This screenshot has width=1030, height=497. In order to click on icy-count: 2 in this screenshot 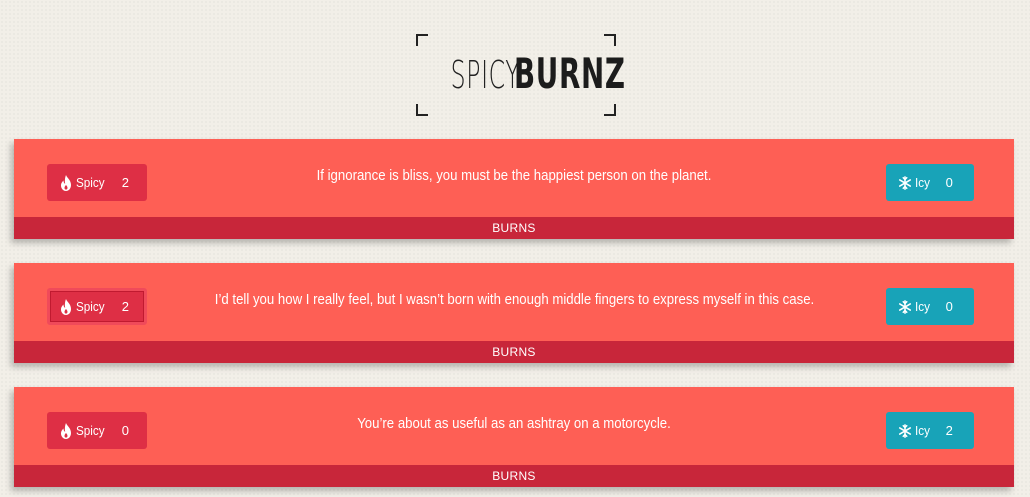, I will do `click(949, 430)`.